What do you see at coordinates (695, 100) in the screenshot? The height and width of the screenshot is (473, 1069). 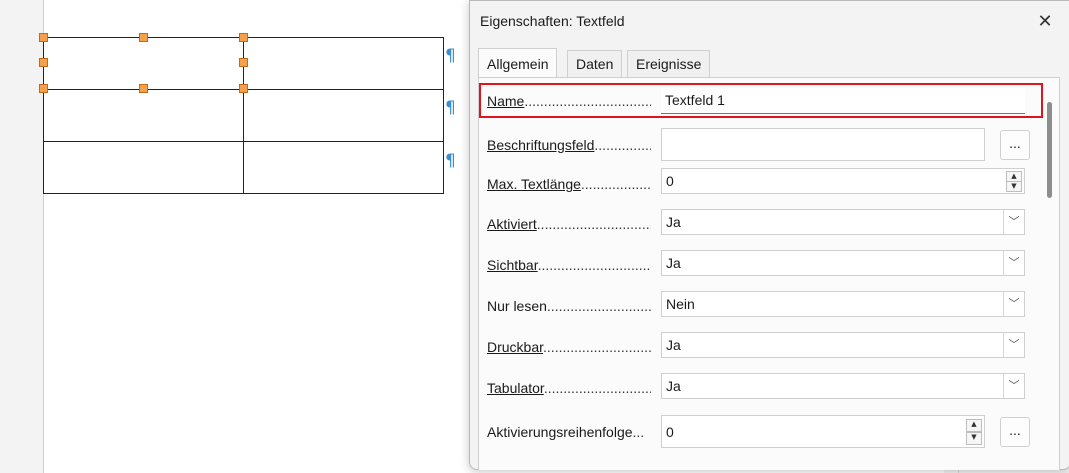 I see `name-value: Textfeld 1` at bounding box center [695, 100].